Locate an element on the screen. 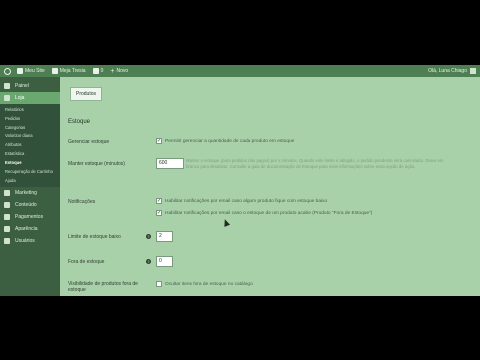 This screenshot has height=360, width=480. out-of-stock-threshold-label: Fora de estoque is located at coordinates (86, 262).